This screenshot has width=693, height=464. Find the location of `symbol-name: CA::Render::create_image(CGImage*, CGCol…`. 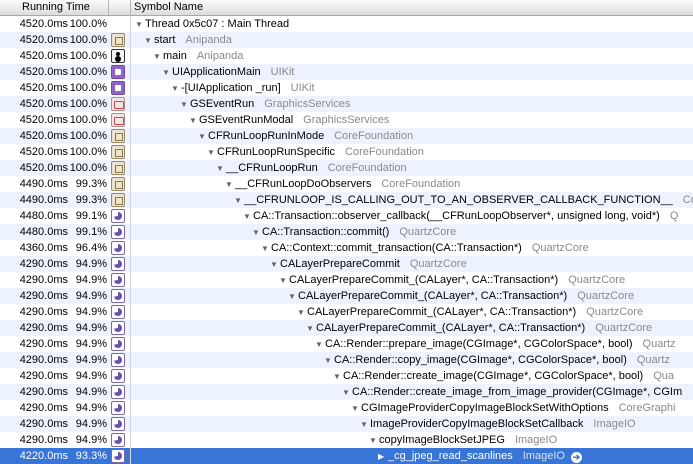

symbol-name: CA::Render::create_image(CGImage*, CGCol… is located at coordinates (493, 376).